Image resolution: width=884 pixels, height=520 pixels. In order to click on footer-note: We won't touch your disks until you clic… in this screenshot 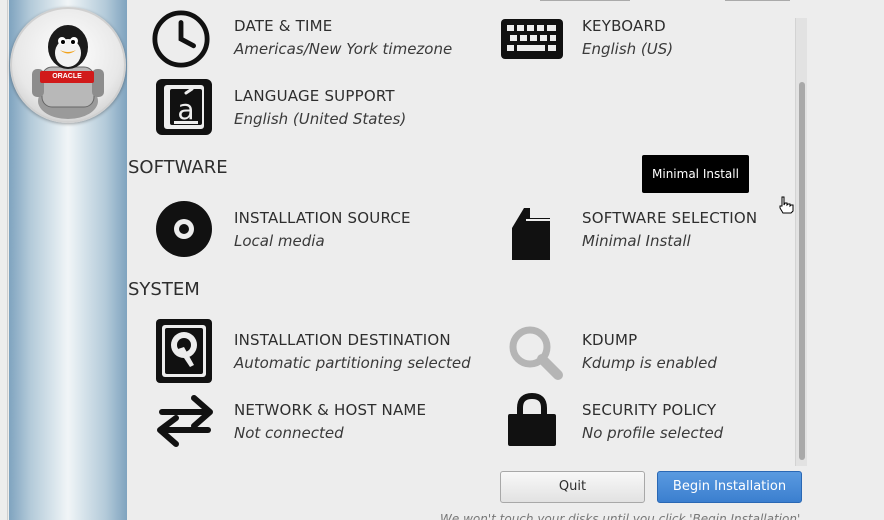, I will do `click(622, 516)`.